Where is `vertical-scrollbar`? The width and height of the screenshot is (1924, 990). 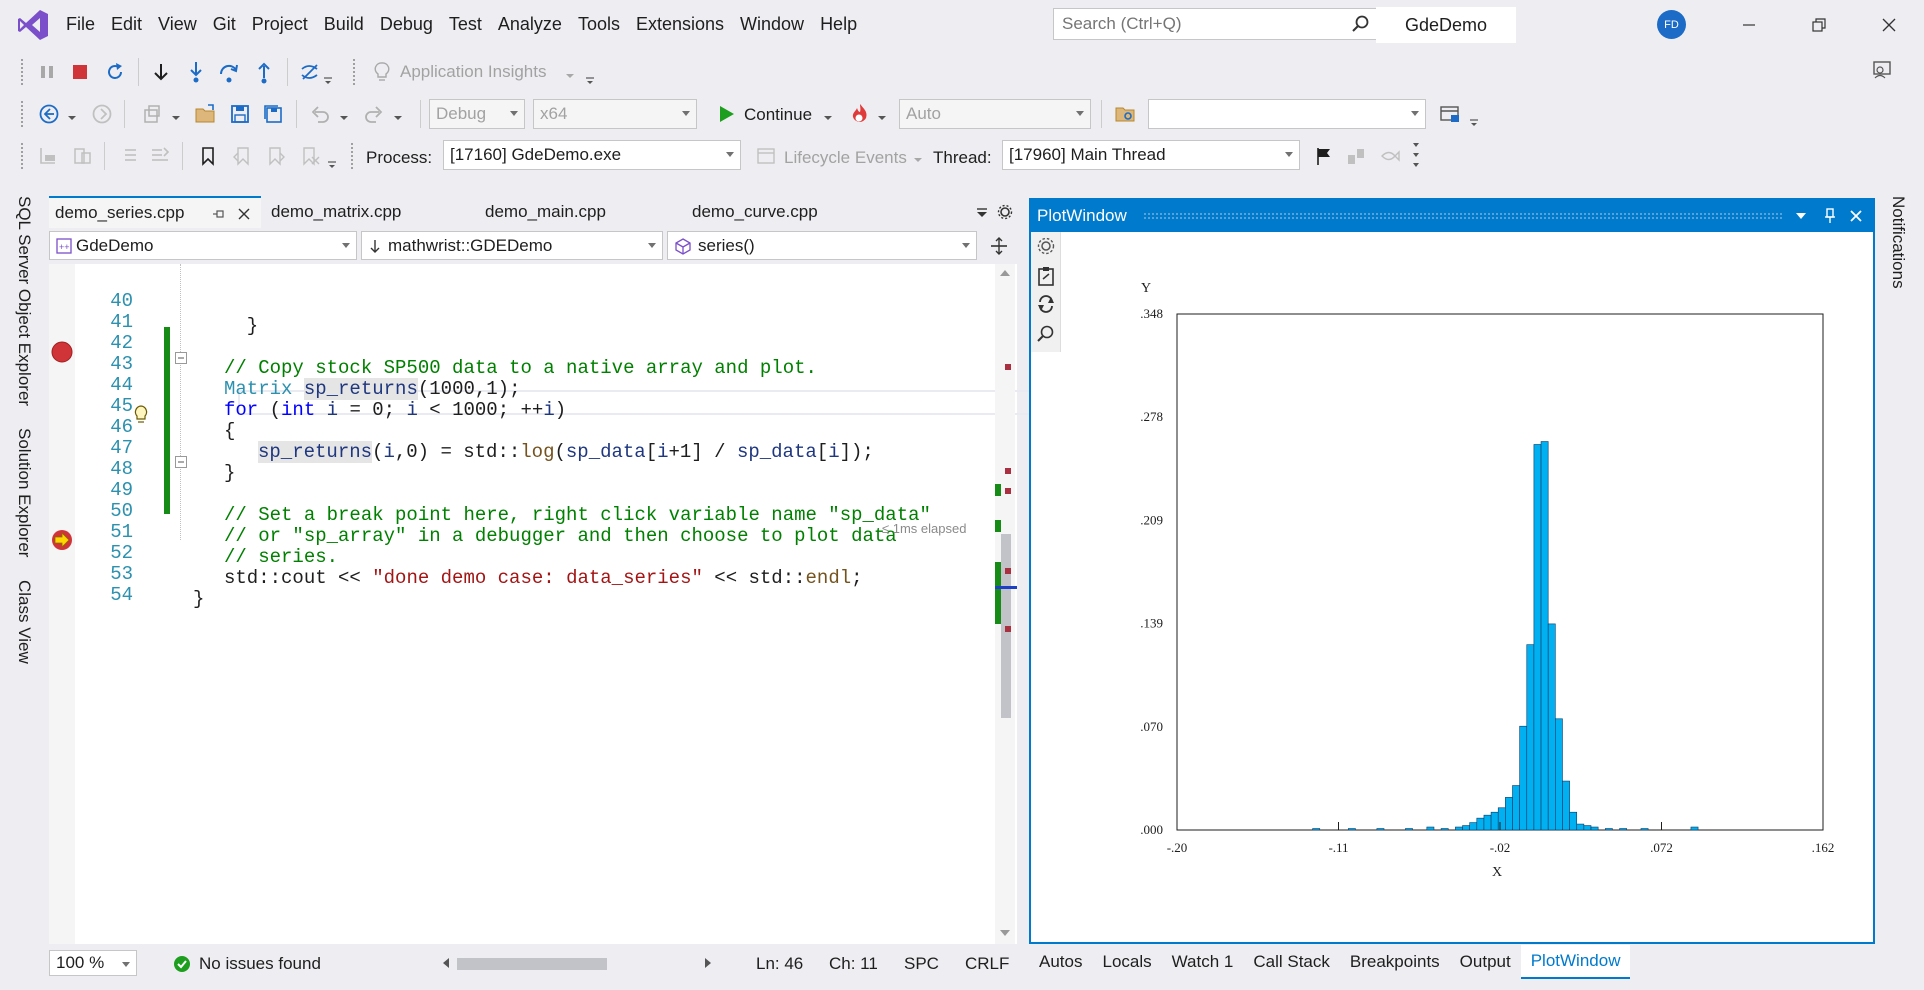
vertical-scrollbar is located at coordinates (1006, 604).